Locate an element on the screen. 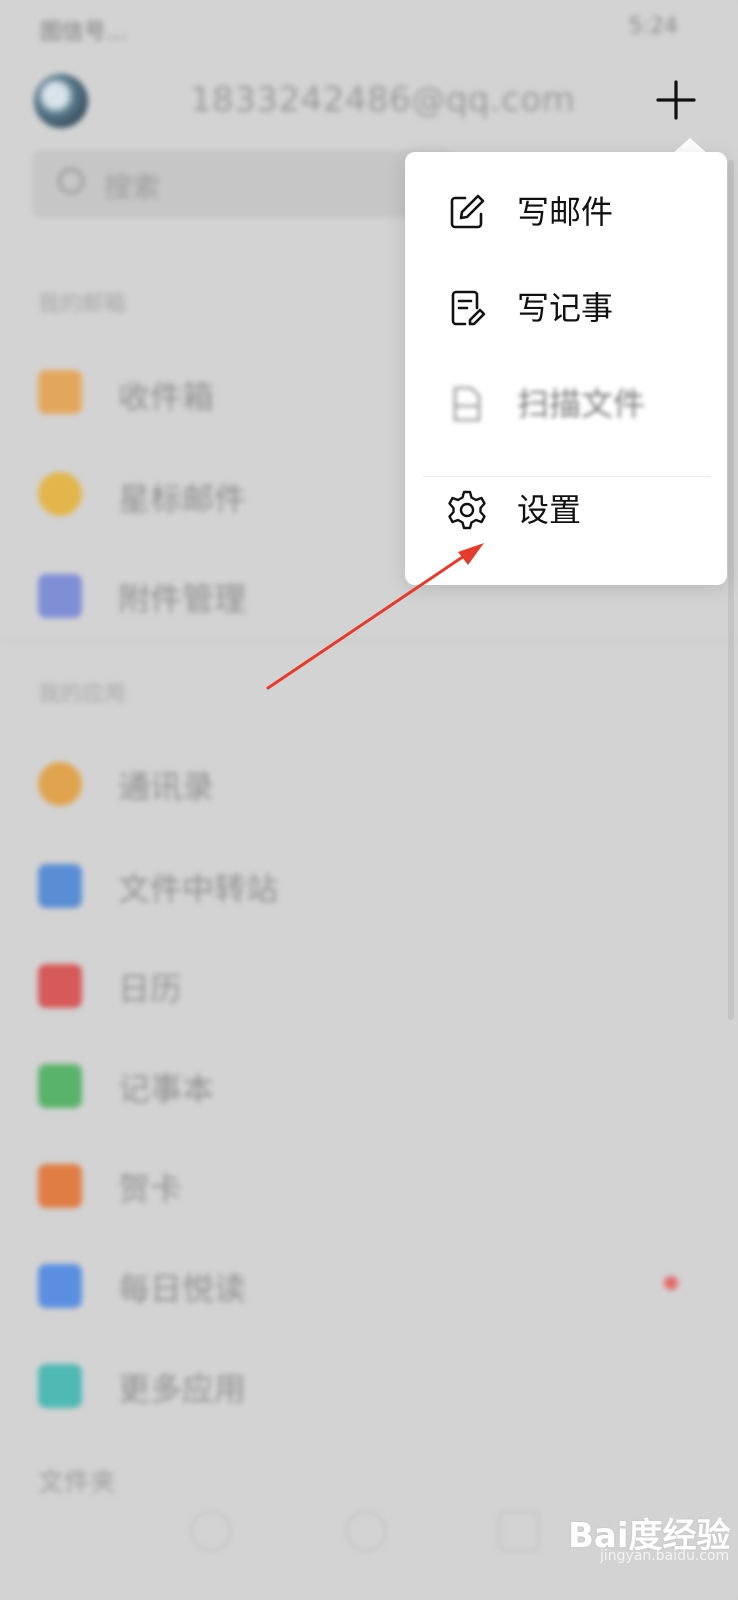  menu-item-scan: 扫描文件 is located at coordinates (566, 404).